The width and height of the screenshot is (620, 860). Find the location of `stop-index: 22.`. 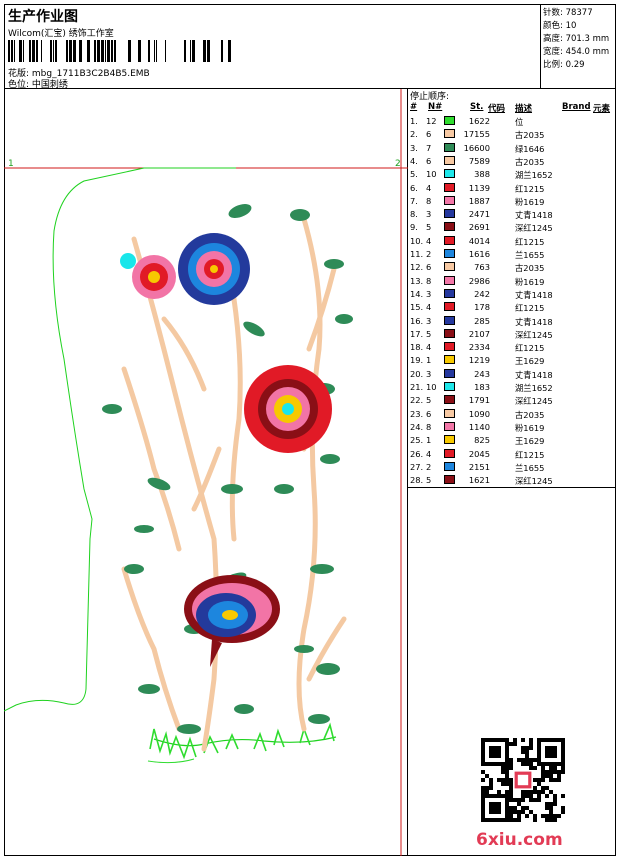

stop-index: 22. is located at coordinates (417, 400).